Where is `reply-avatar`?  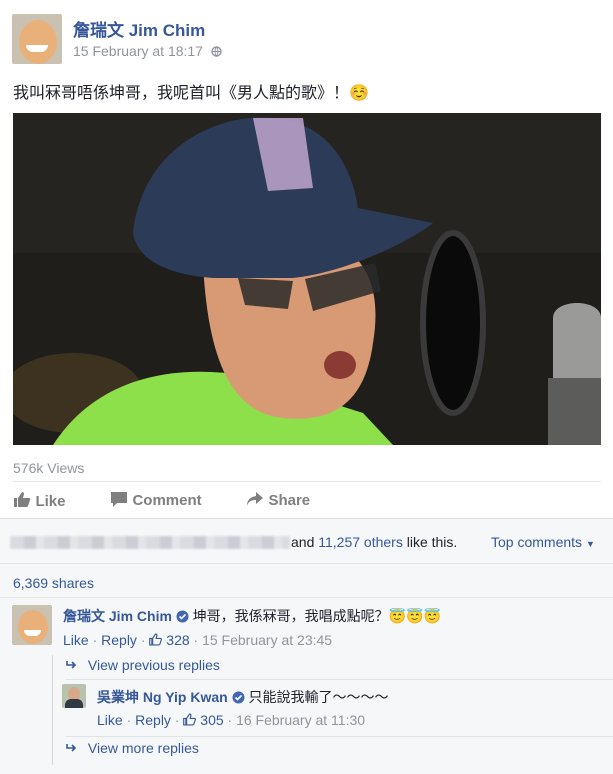
reply-avatar is located at coordinates (74, 696).